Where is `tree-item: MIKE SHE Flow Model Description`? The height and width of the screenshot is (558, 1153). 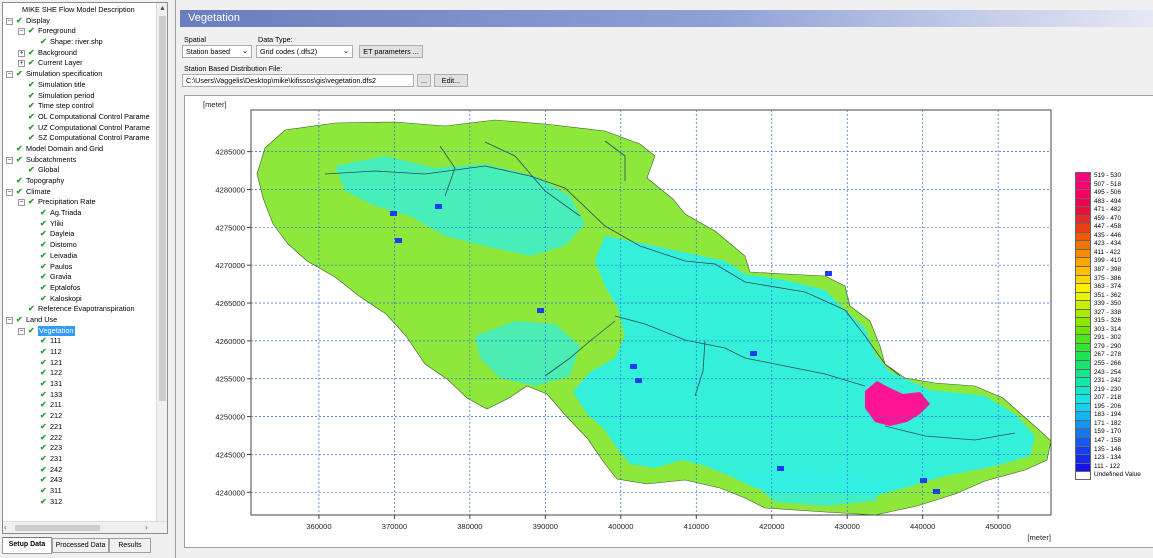
tree-item: MIKE SHE Flow Model Description is located at coordinates (80, 10).